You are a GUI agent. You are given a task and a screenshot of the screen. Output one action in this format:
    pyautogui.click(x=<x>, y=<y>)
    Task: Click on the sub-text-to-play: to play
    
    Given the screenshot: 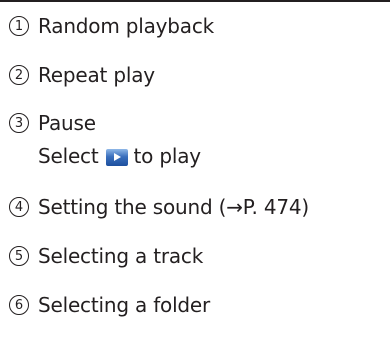 What is the action you would take?
    pyautogui.click(x=167, y=156)
    